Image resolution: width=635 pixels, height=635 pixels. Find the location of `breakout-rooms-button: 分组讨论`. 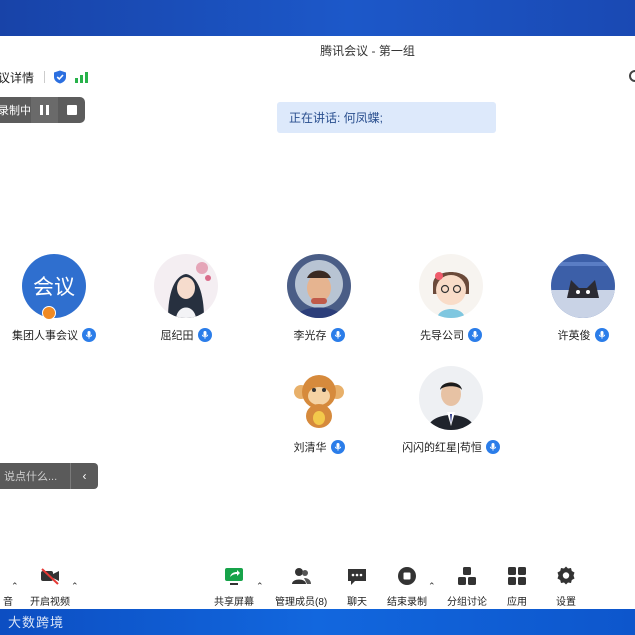

breakout-rooms-button: 分组讨论 is located at coordinates (467, 586).